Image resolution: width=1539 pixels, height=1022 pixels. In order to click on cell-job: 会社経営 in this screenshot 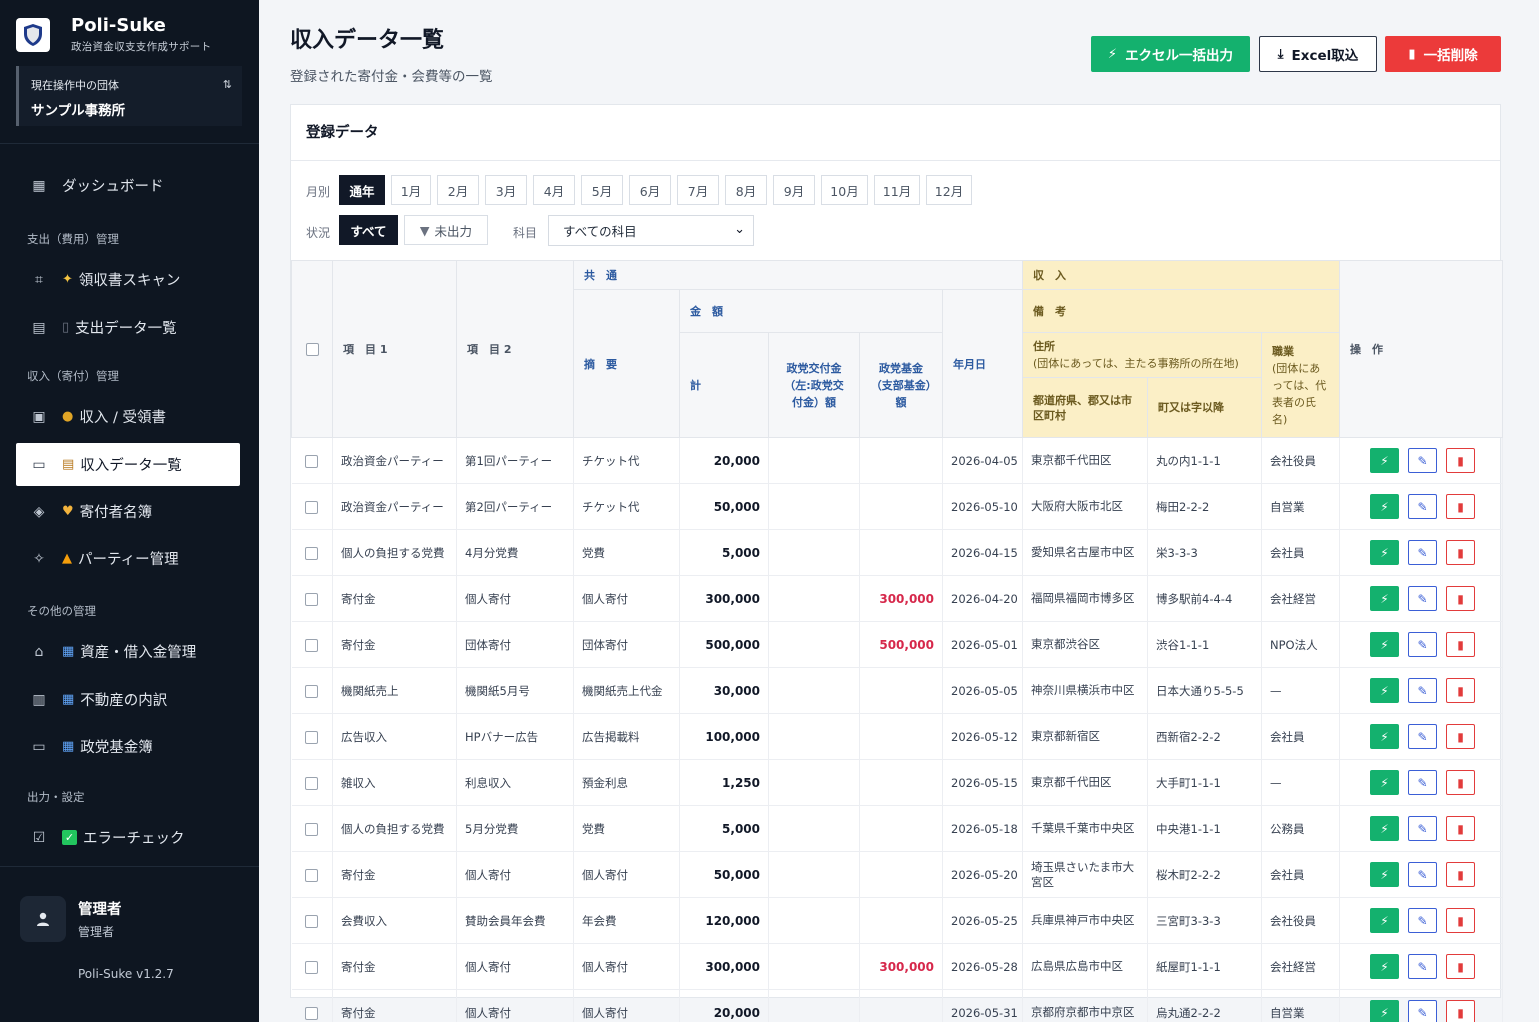, I will do `click(1301, 598)`.